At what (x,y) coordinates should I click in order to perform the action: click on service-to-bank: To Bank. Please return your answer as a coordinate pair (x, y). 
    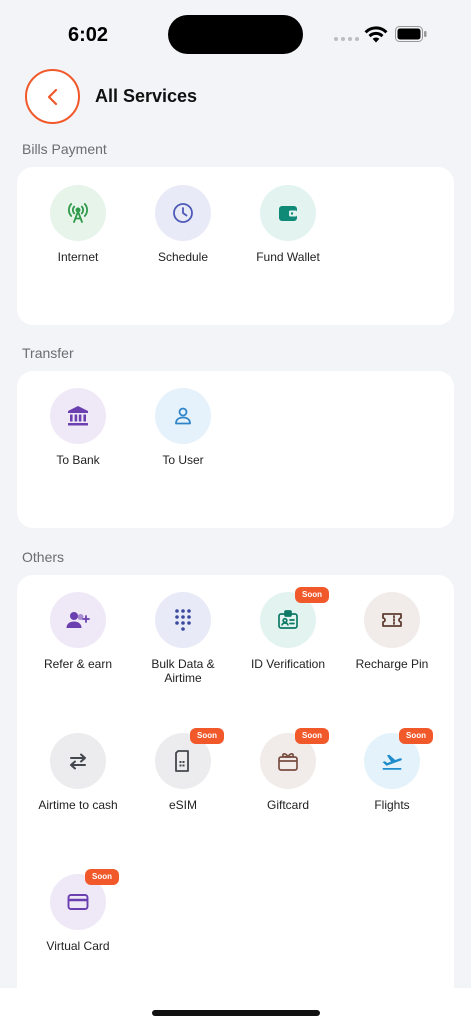
    Looking at the image, I should click on (78, 427).